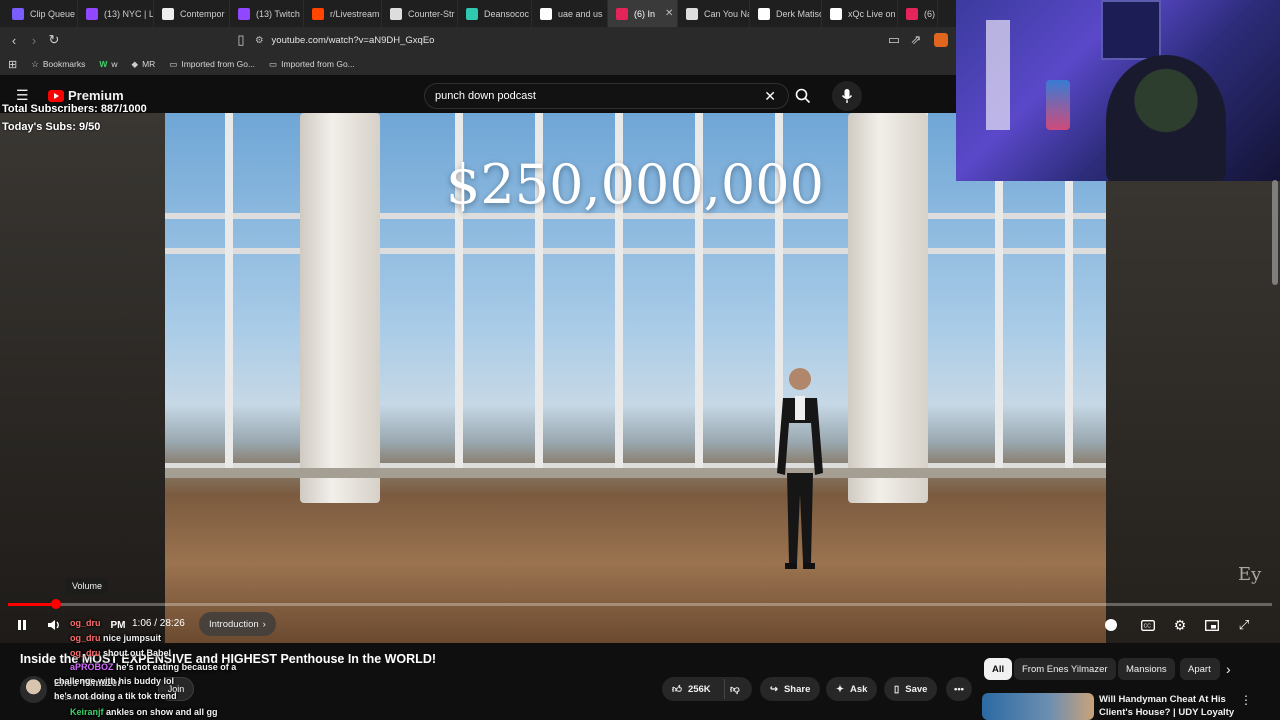  I want to click on more-vertical-icon: ⋮, so click(1246, 700).